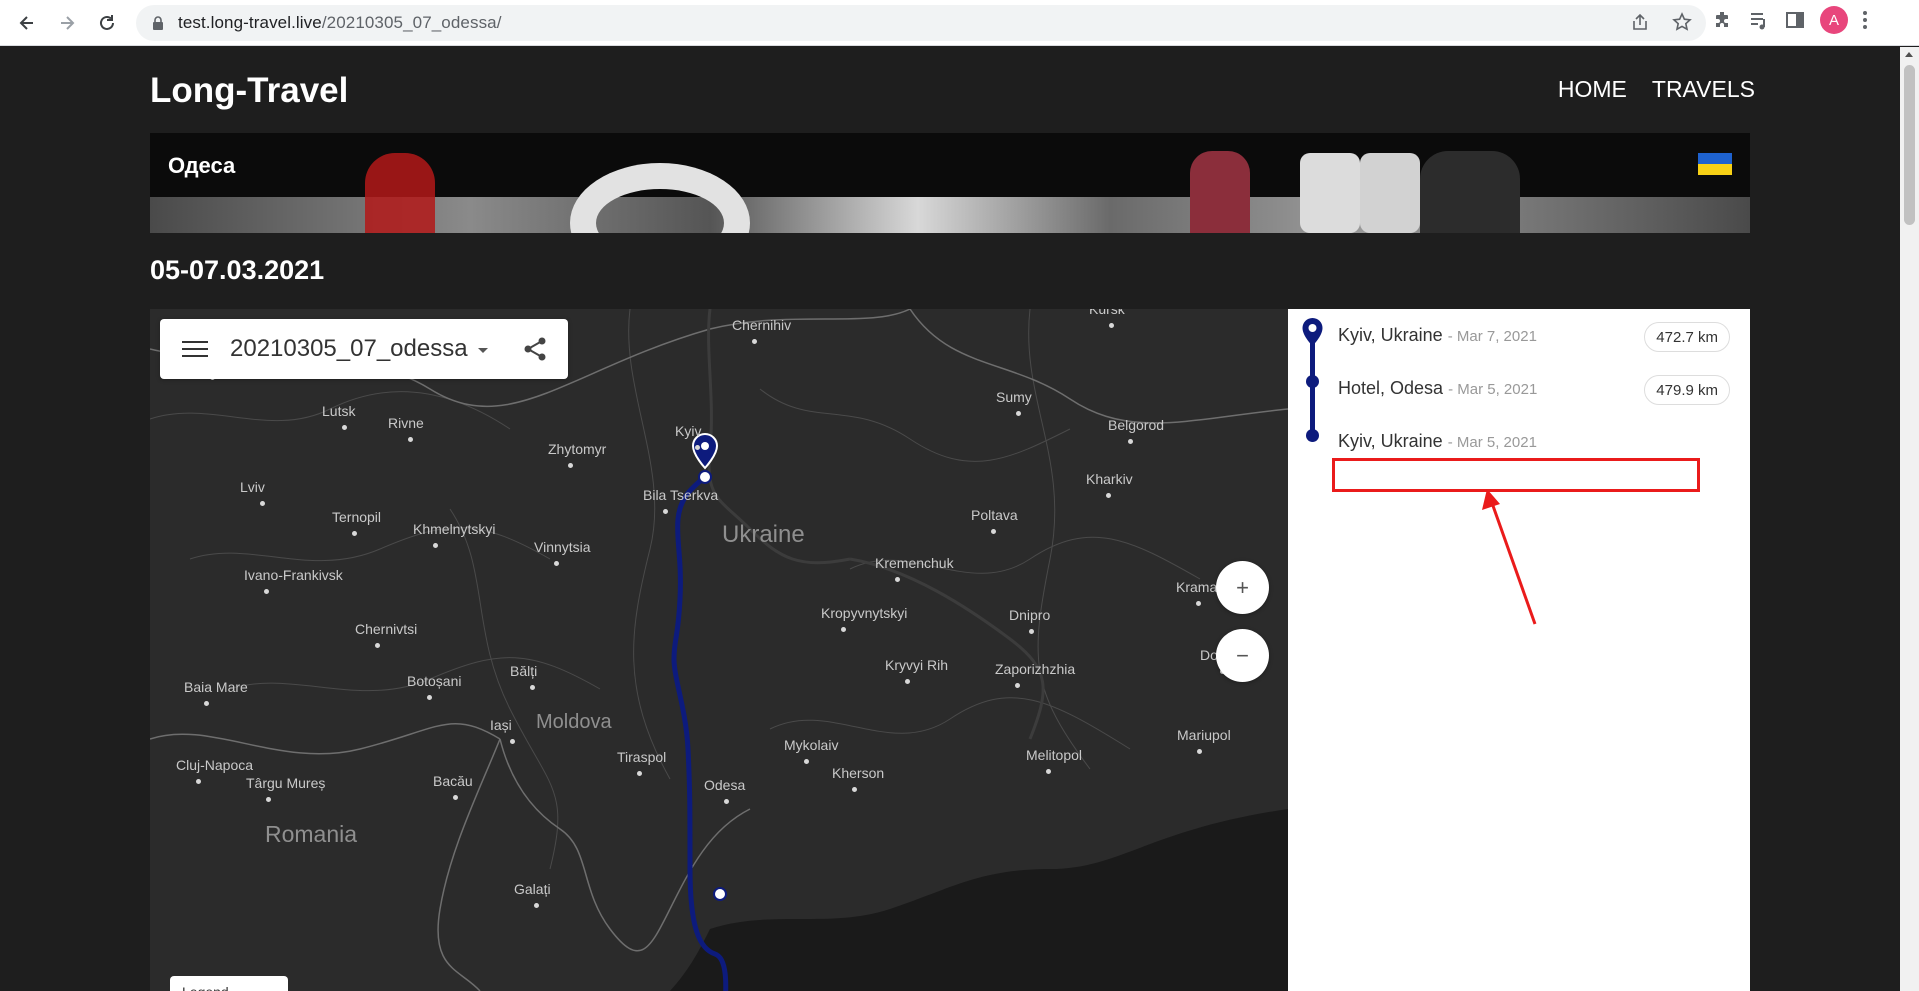 The width and height of the screenshot is (1919, 991). Describe the element at coordinates (359, 349) in the screenshot. I see `layer-selector: 20210305_07_odessa` at that location.